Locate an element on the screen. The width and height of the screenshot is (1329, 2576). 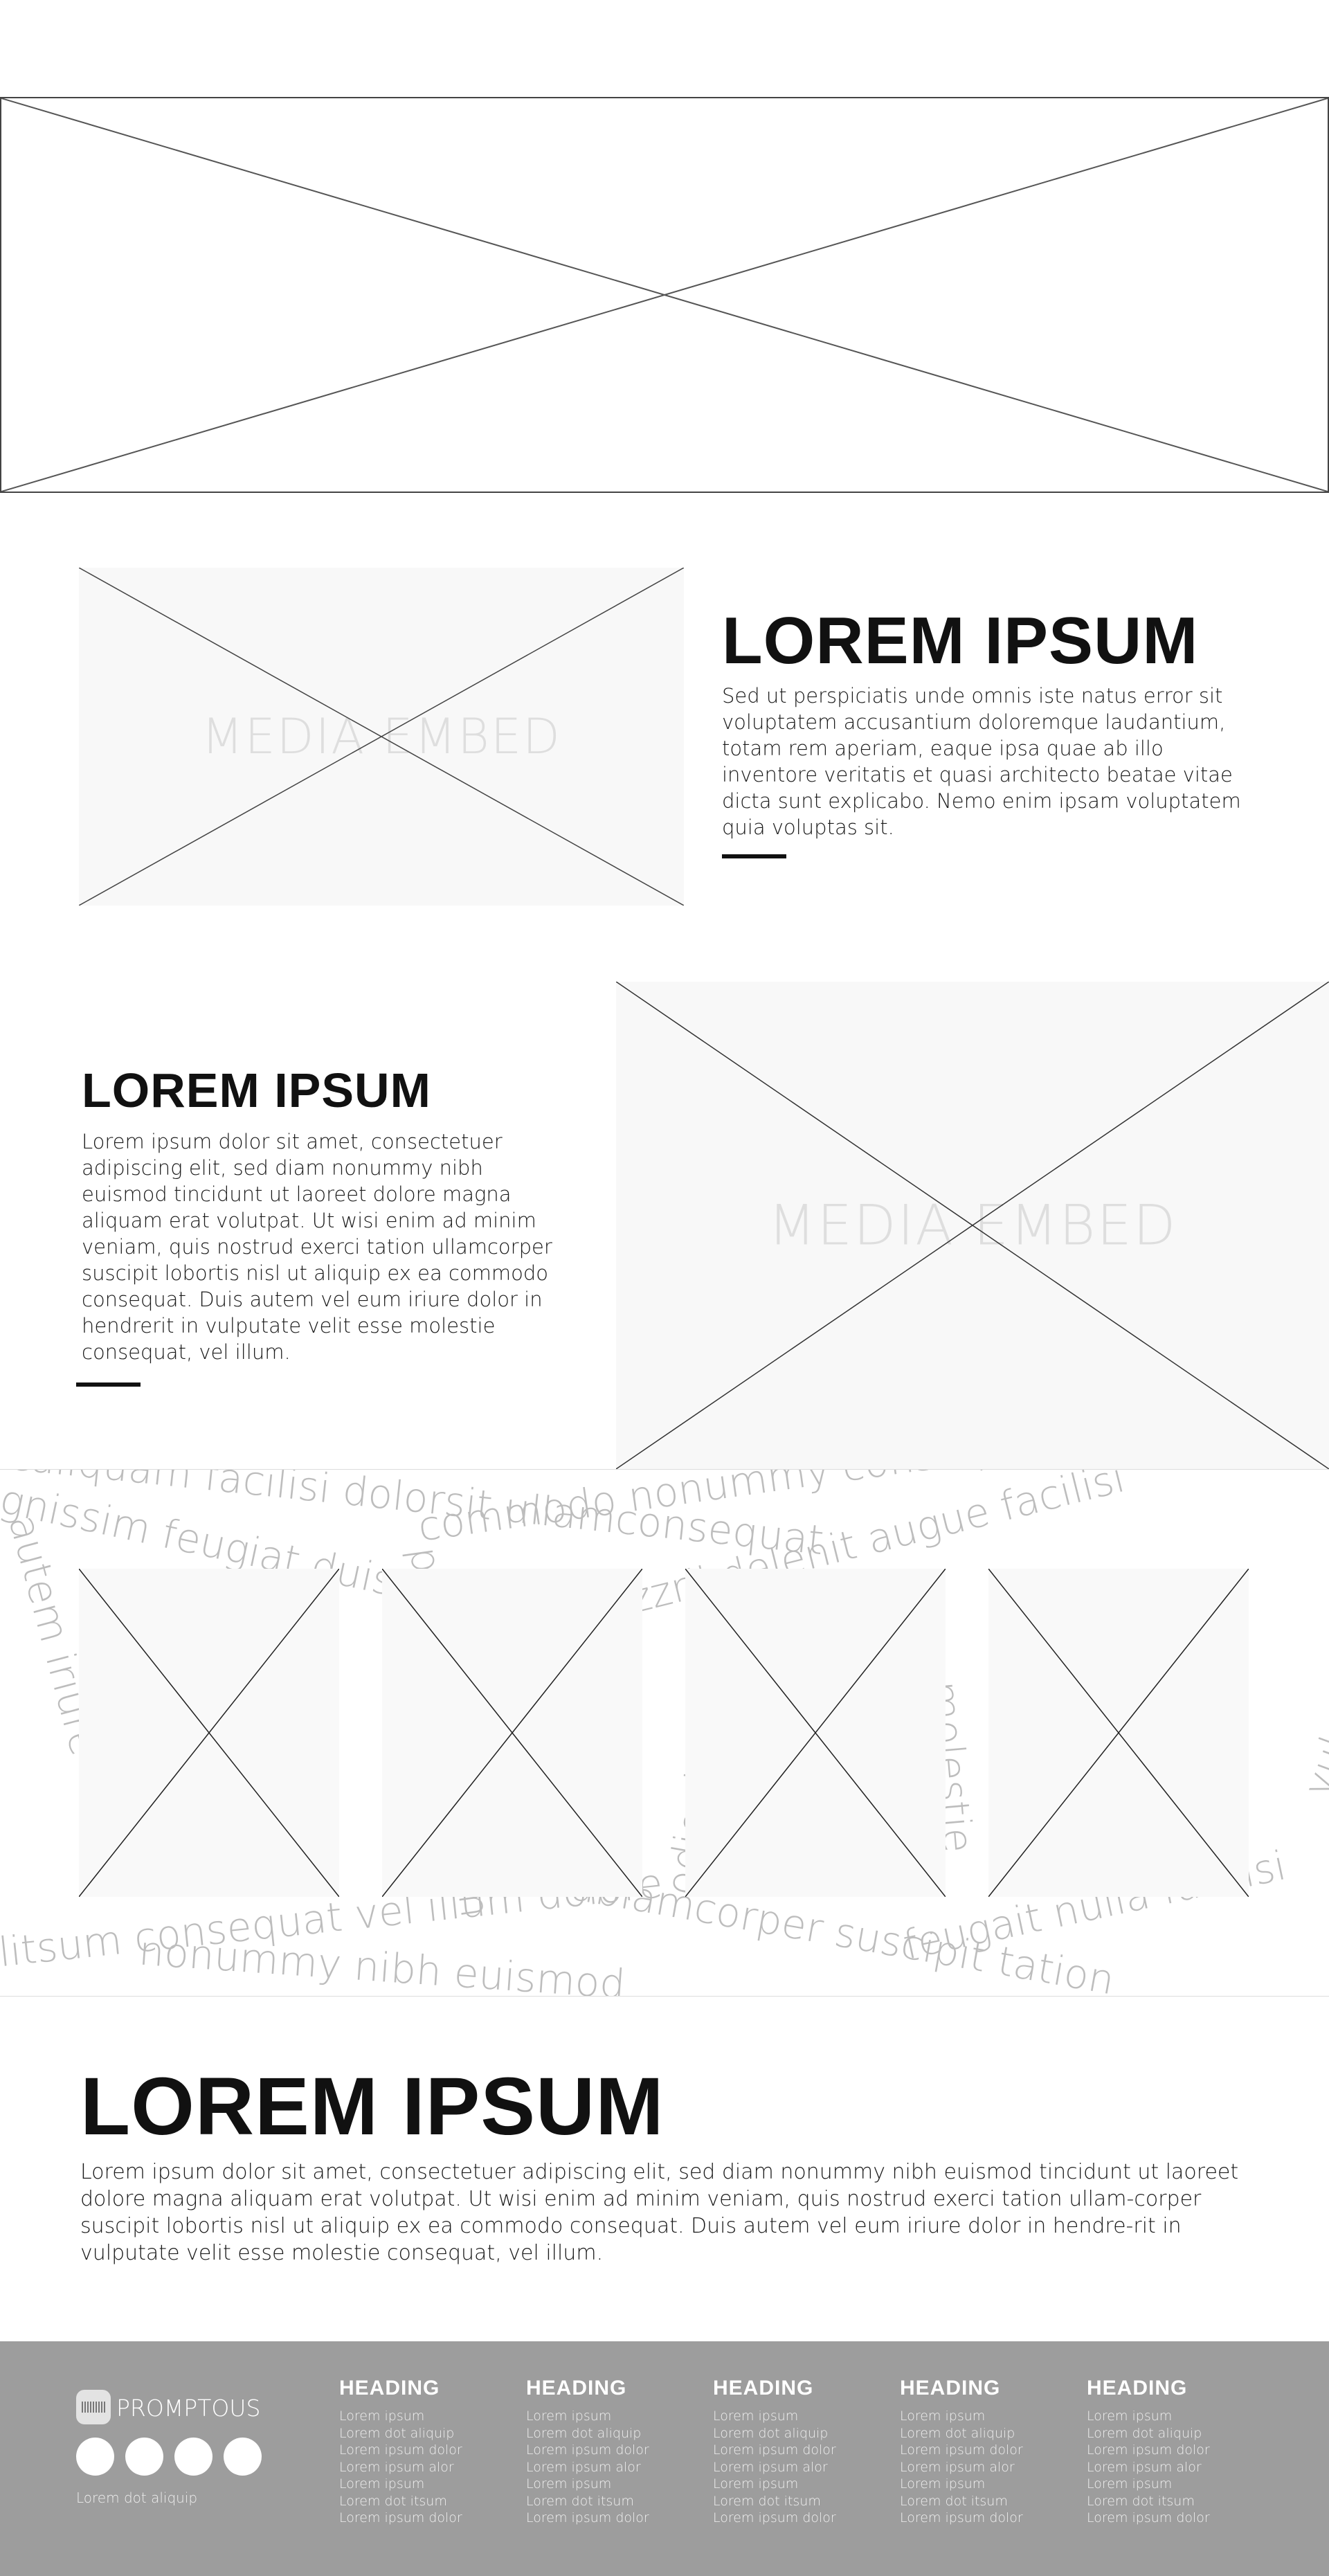
decorative-letter-pattern: vulputate esse is located at coordinates (1311, 1656).